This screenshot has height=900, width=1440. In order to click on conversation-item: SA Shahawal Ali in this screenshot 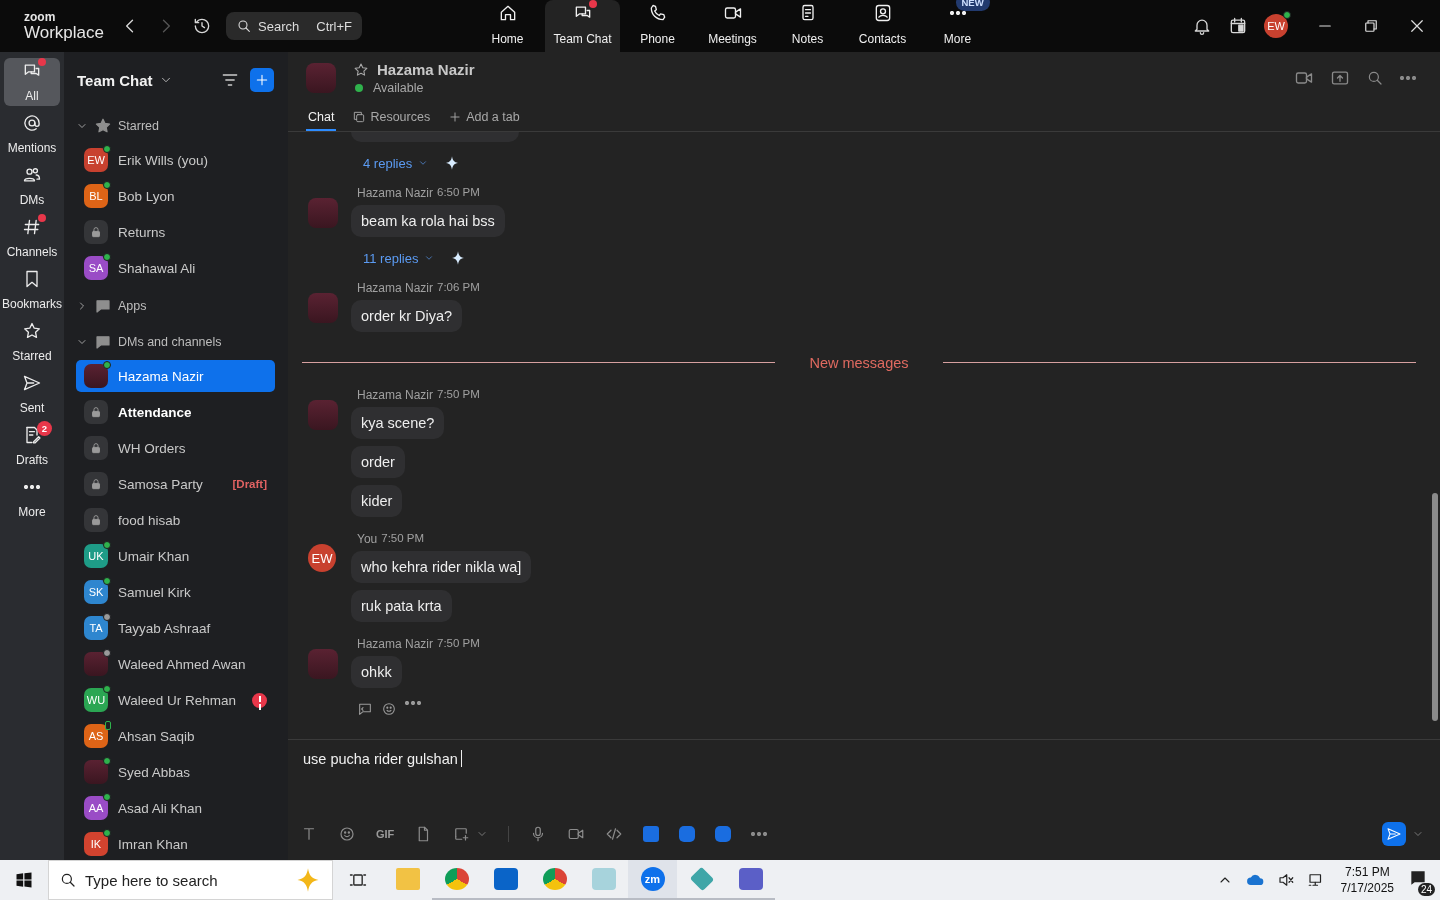, I will do `click(175, 268)`.